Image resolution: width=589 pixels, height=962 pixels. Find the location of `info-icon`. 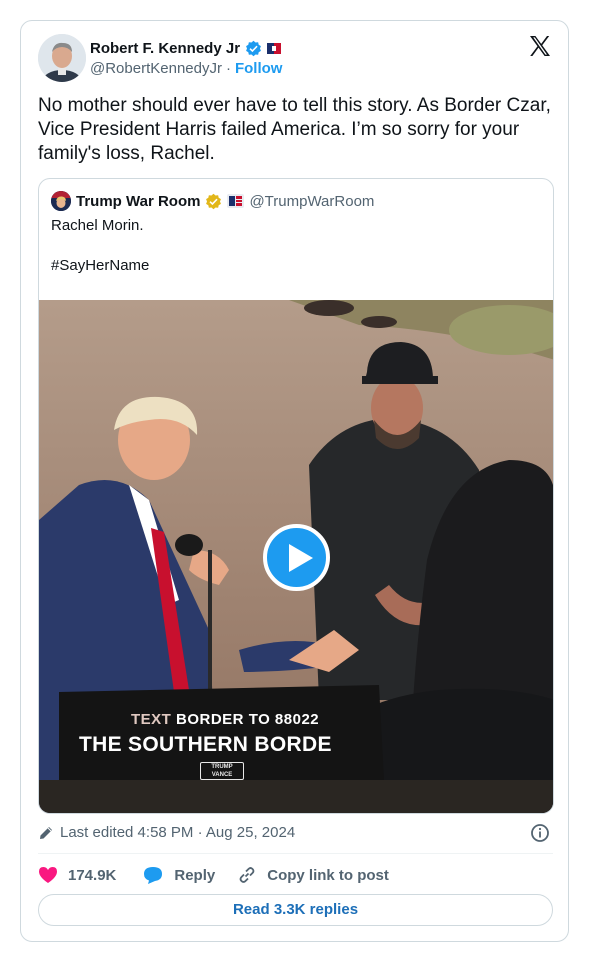

info-icon is located at coordinates (540, 833).